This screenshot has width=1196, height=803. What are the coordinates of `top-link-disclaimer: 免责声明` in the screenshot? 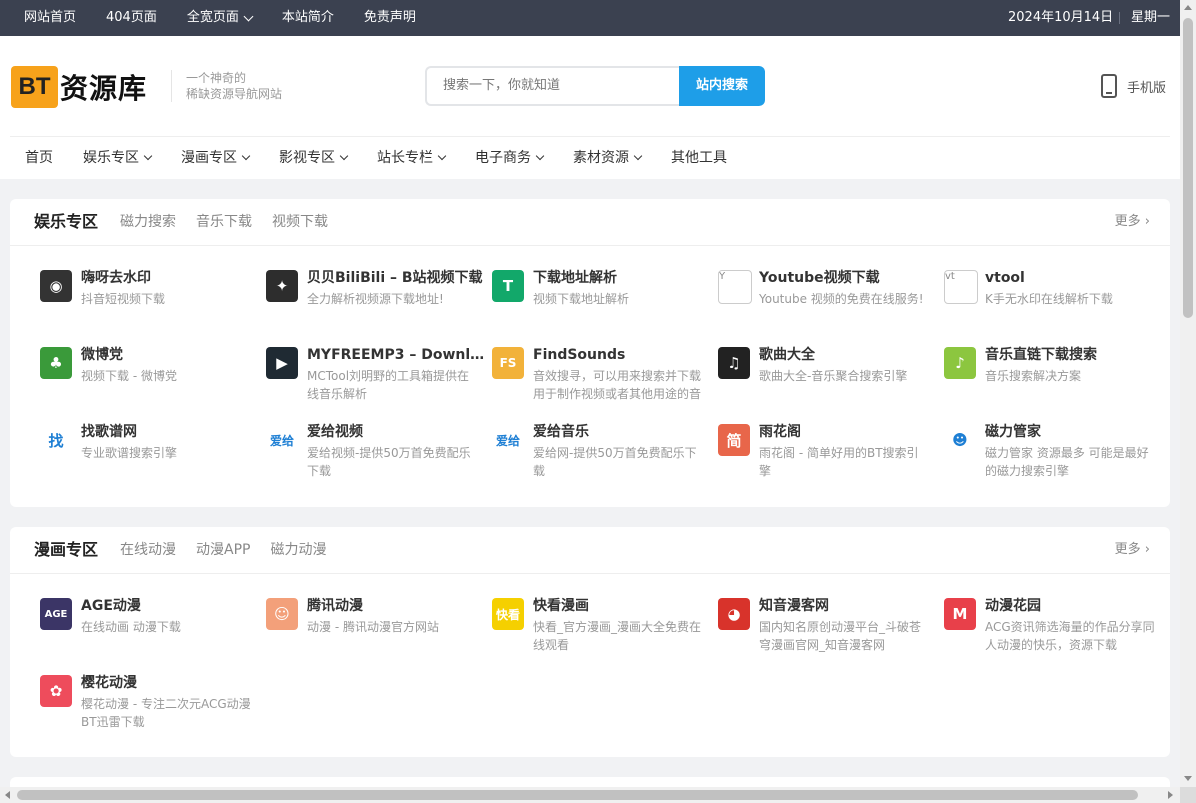 It's located at (390, 18).